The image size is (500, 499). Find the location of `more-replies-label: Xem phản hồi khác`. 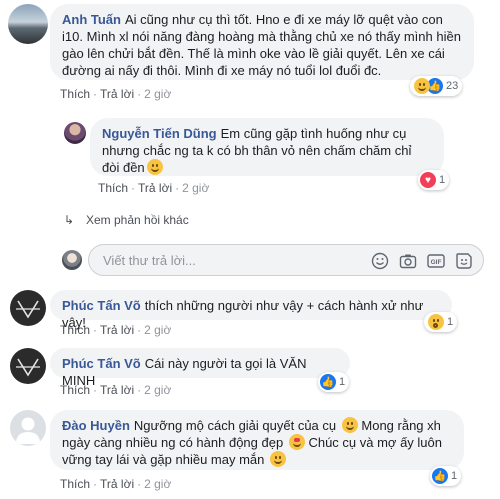

more-replies-label: Xem phản hồi khác is located at coordinates (137, 220).